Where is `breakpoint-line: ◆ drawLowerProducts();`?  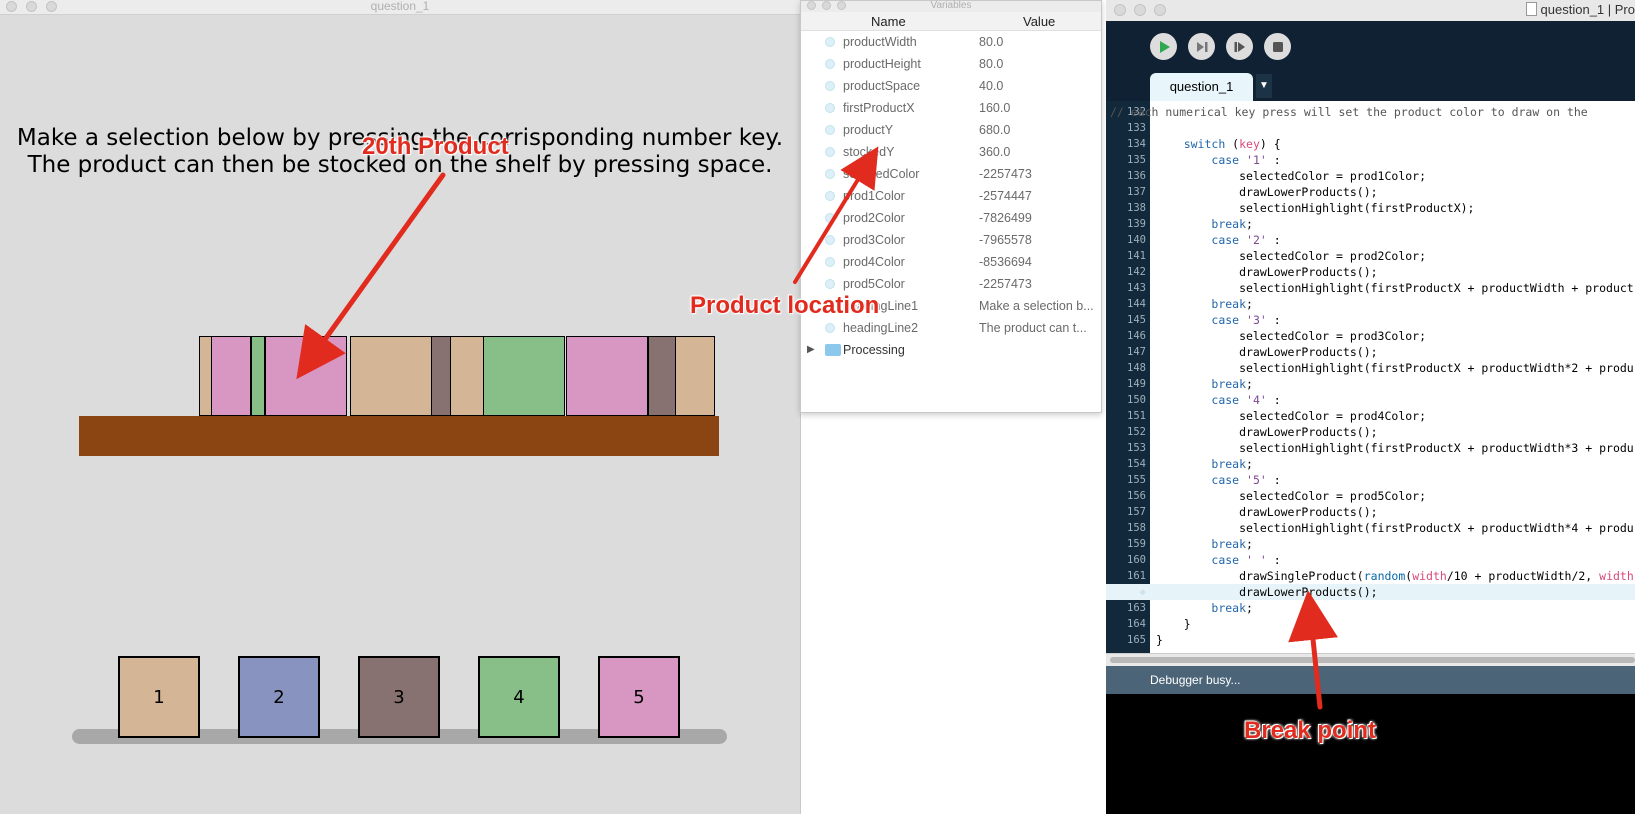 breakpoint-line: ◆ drawLowerProducts(); is located at coordinates (1370, 592).